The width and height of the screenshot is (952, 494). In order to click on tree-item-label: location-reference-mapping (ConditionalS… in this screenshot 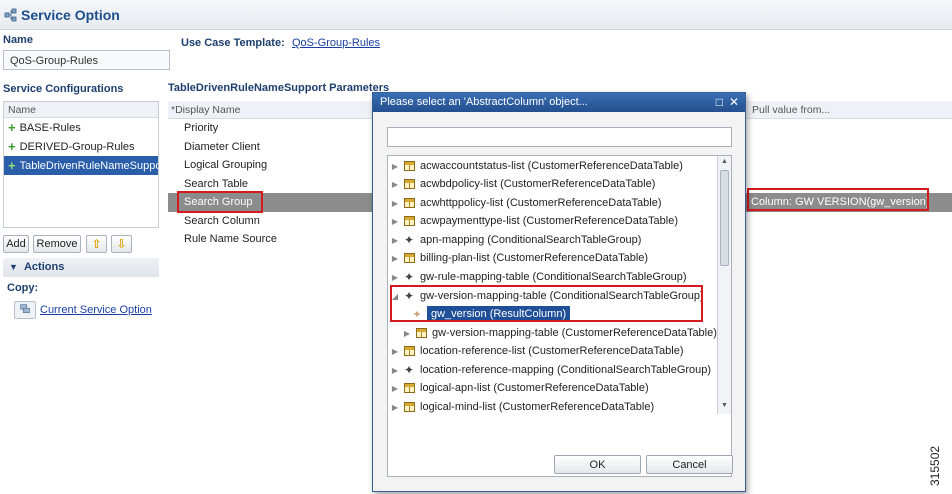, I will do `click(566, 370)`.